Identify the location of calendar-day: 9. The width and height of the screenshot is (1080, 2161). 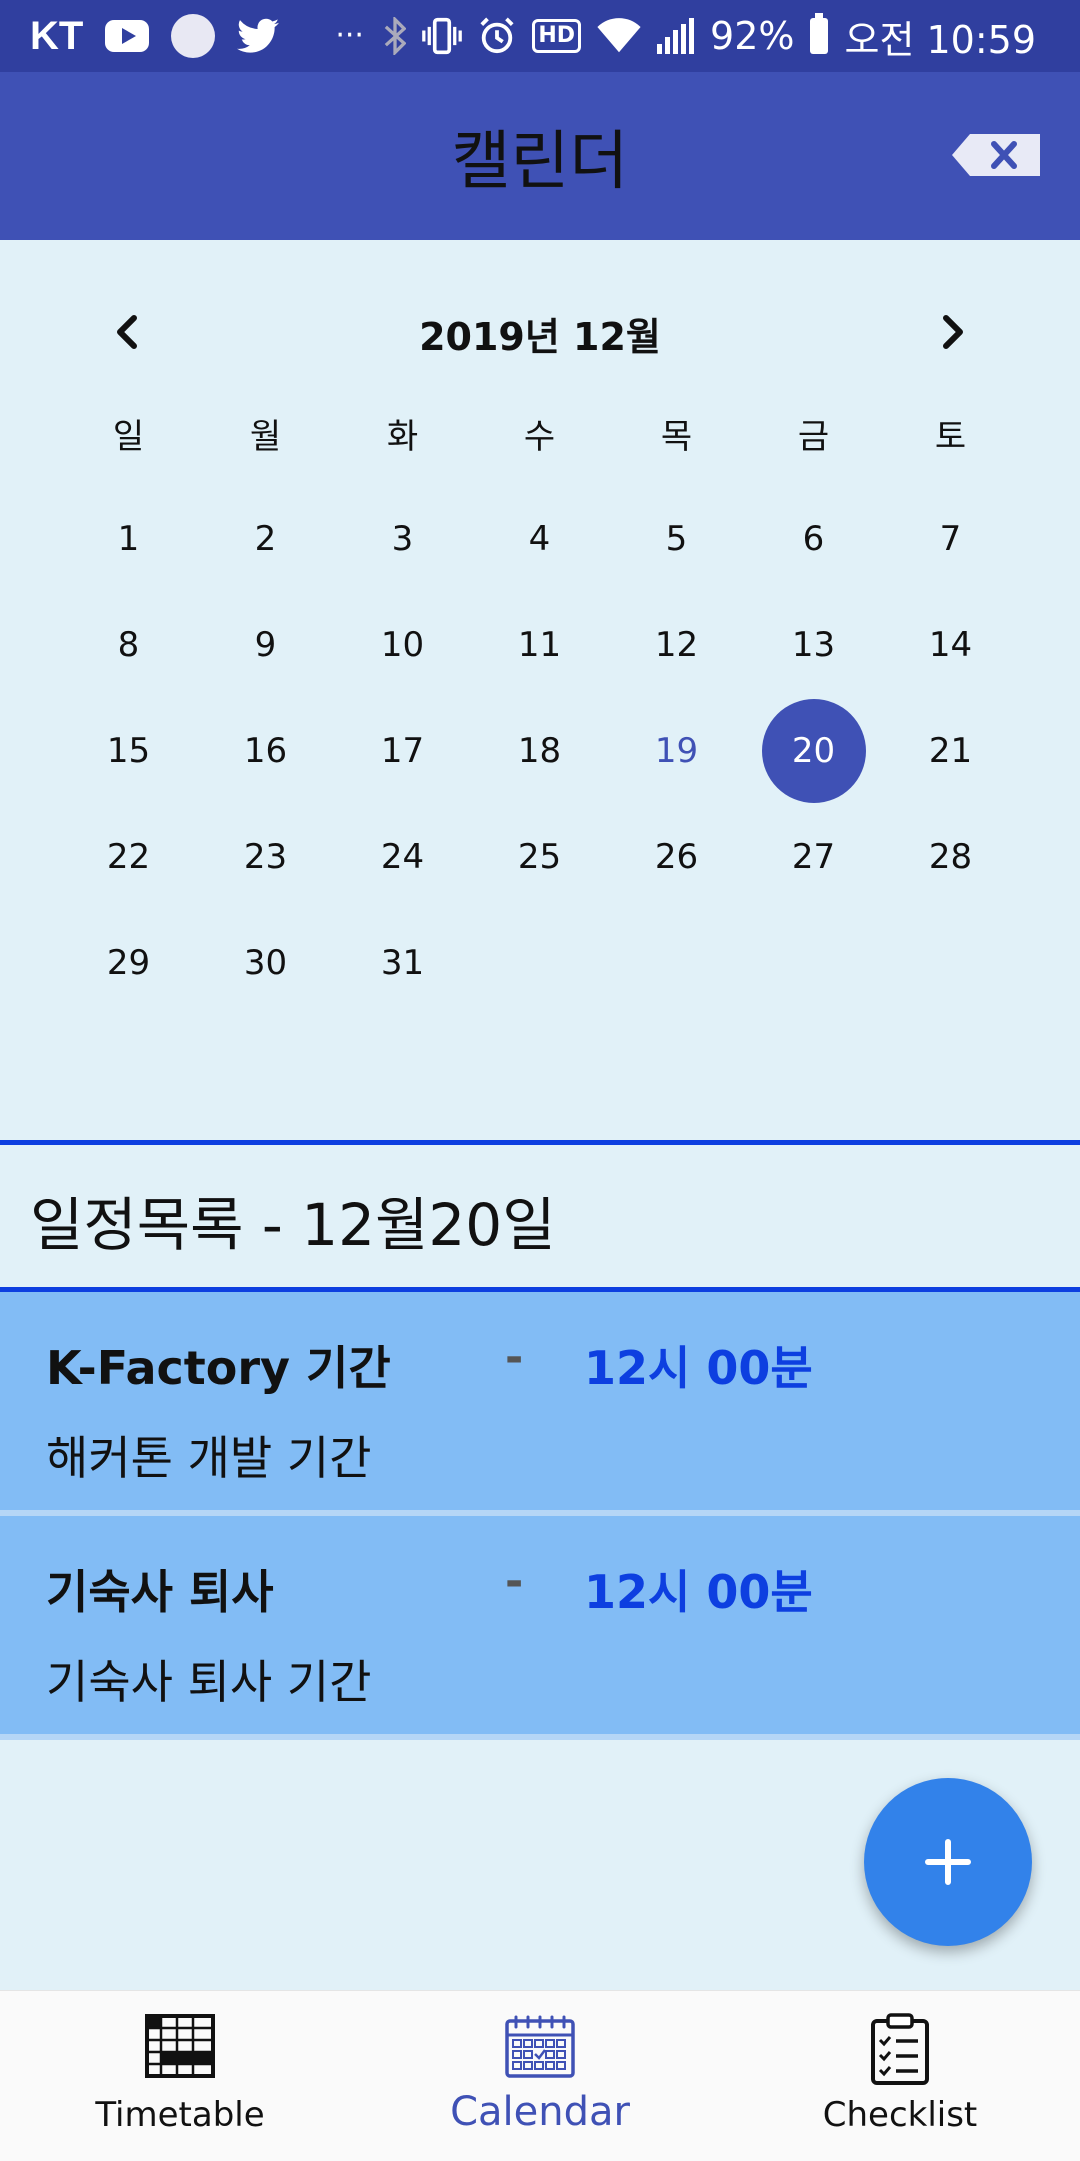
(265, 645).